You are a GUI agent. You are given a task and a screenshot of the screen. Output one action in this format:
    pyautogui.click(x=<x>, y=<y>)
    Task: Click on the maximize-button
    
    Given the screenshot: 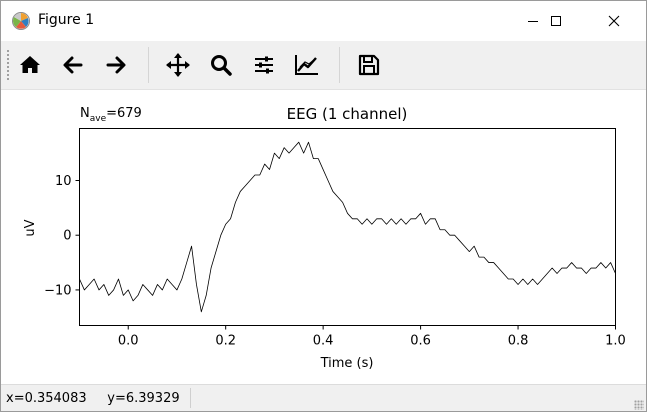 What is the action you would take?
    pyautogui.click(x=556, y=21)
    